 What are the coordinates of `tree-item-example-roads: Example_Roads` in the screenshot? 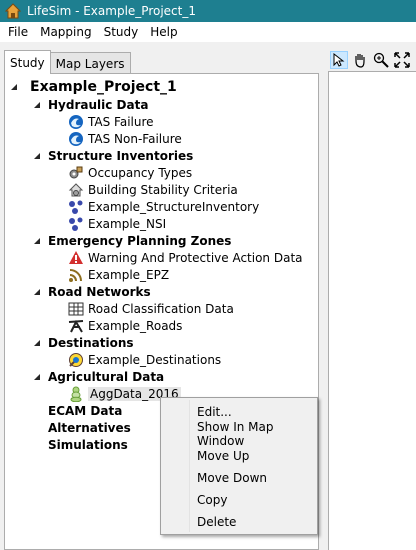 It's located at (125, 325).